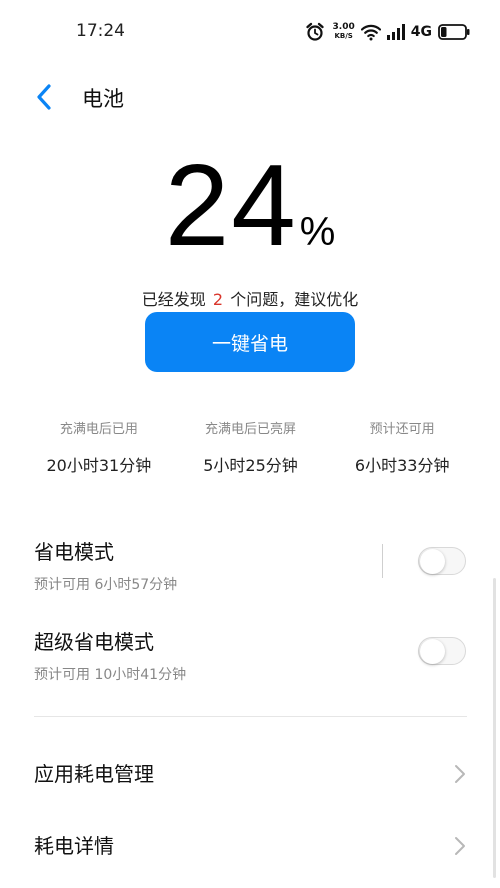  What do you see at coordinates (402, 429) in the screenshot?
I see `stat-label: 预计还可用` at bounding box center [402, 429].